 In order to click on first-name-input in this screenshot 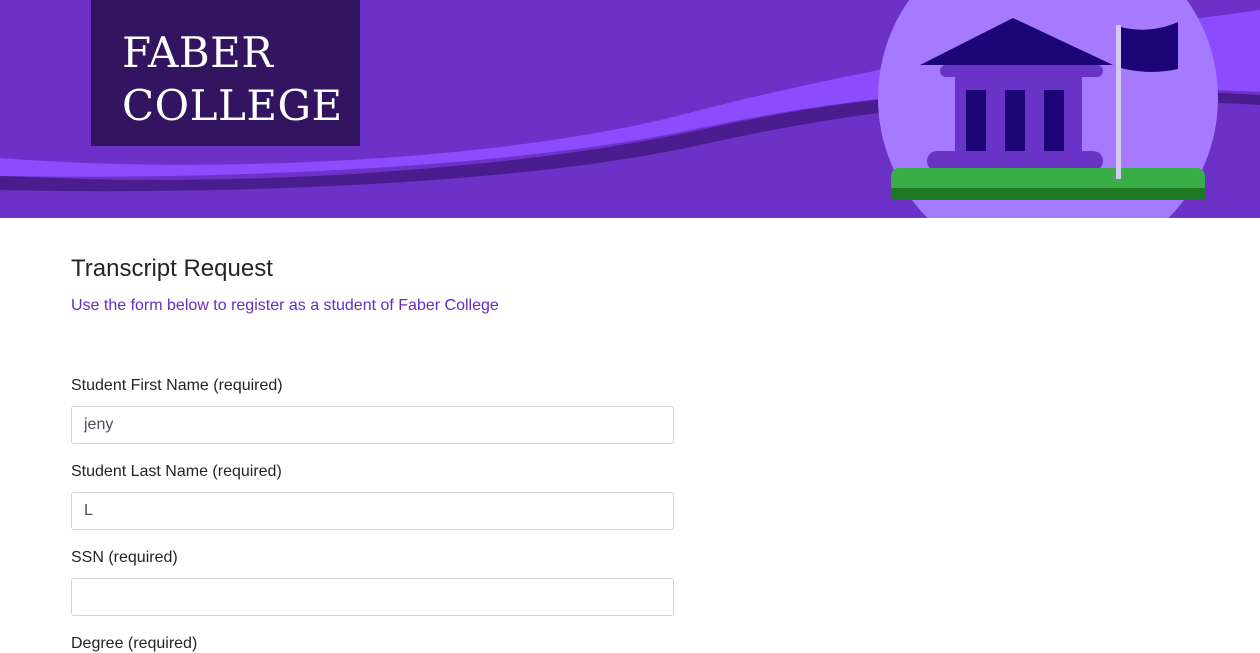, I will do `click(372, 425)`.